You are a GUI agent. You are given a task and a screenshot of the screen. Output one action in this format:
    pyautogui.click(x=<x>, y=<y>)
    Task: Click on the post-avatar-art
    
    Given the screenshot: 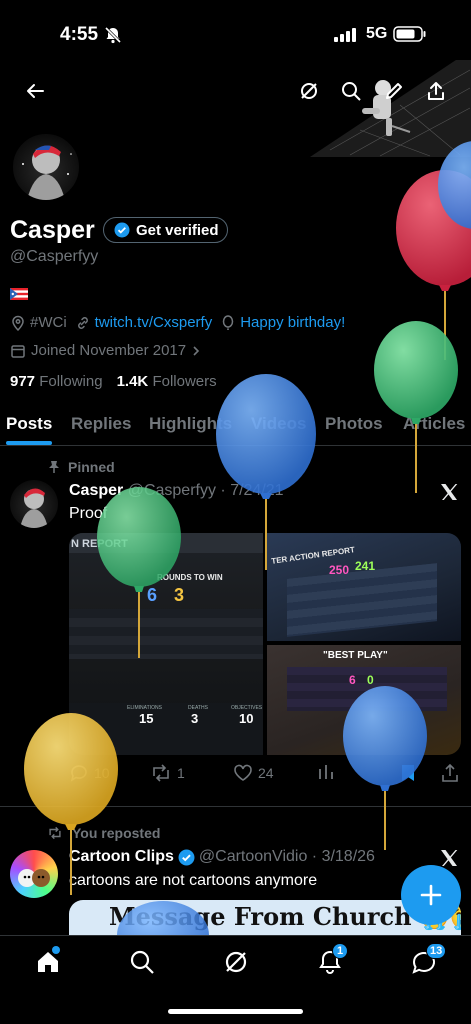 What is the action you would take?
    pyautogui.click(x=34, y=508)
    